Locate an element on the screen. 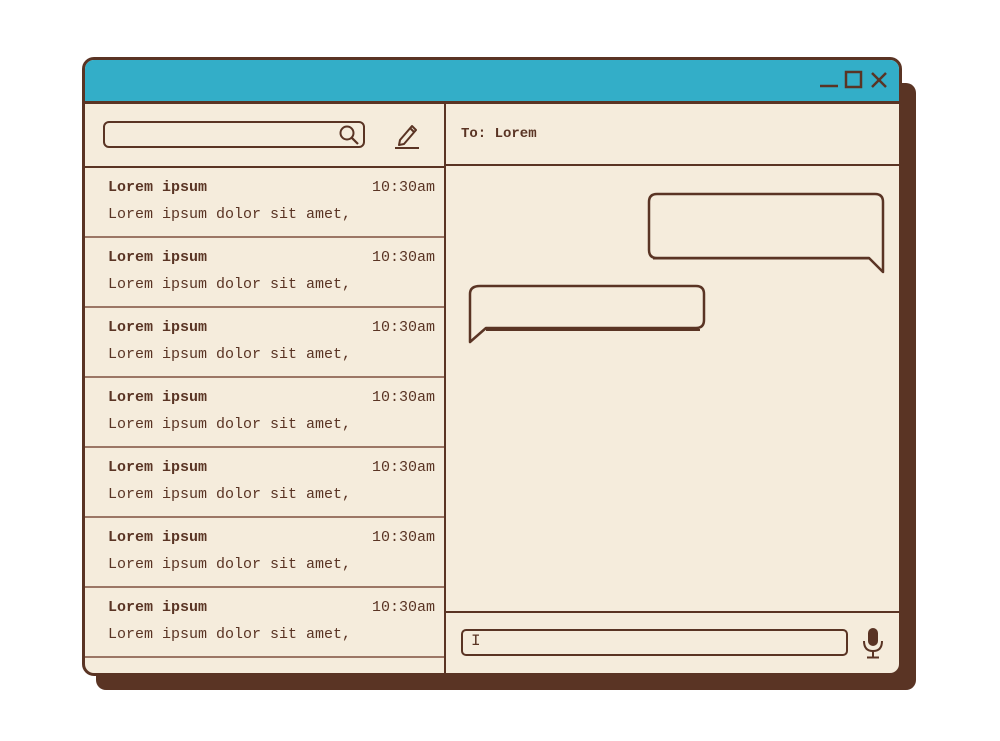 The image size is (1000, 741). search-input is located at coordinates (234, 134).